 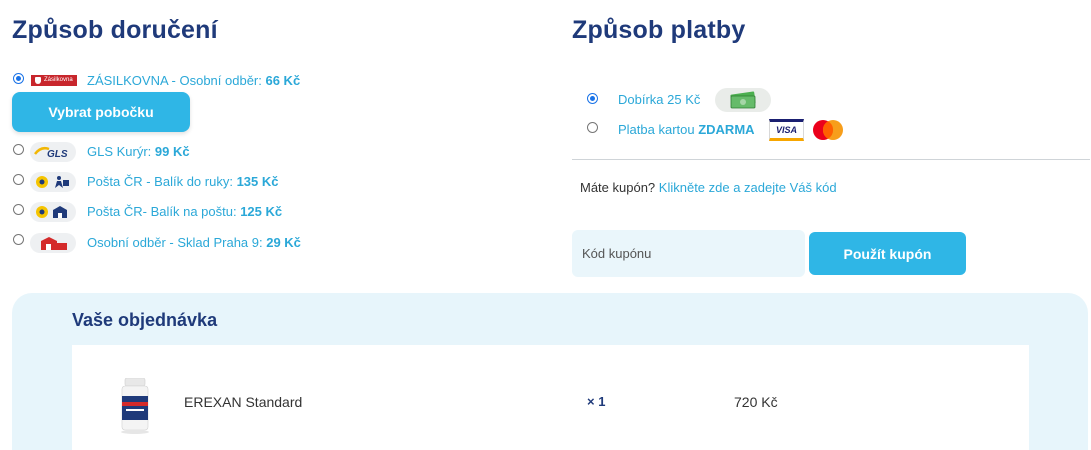 I want to click on coupon-input, so click(x=688, y=253).